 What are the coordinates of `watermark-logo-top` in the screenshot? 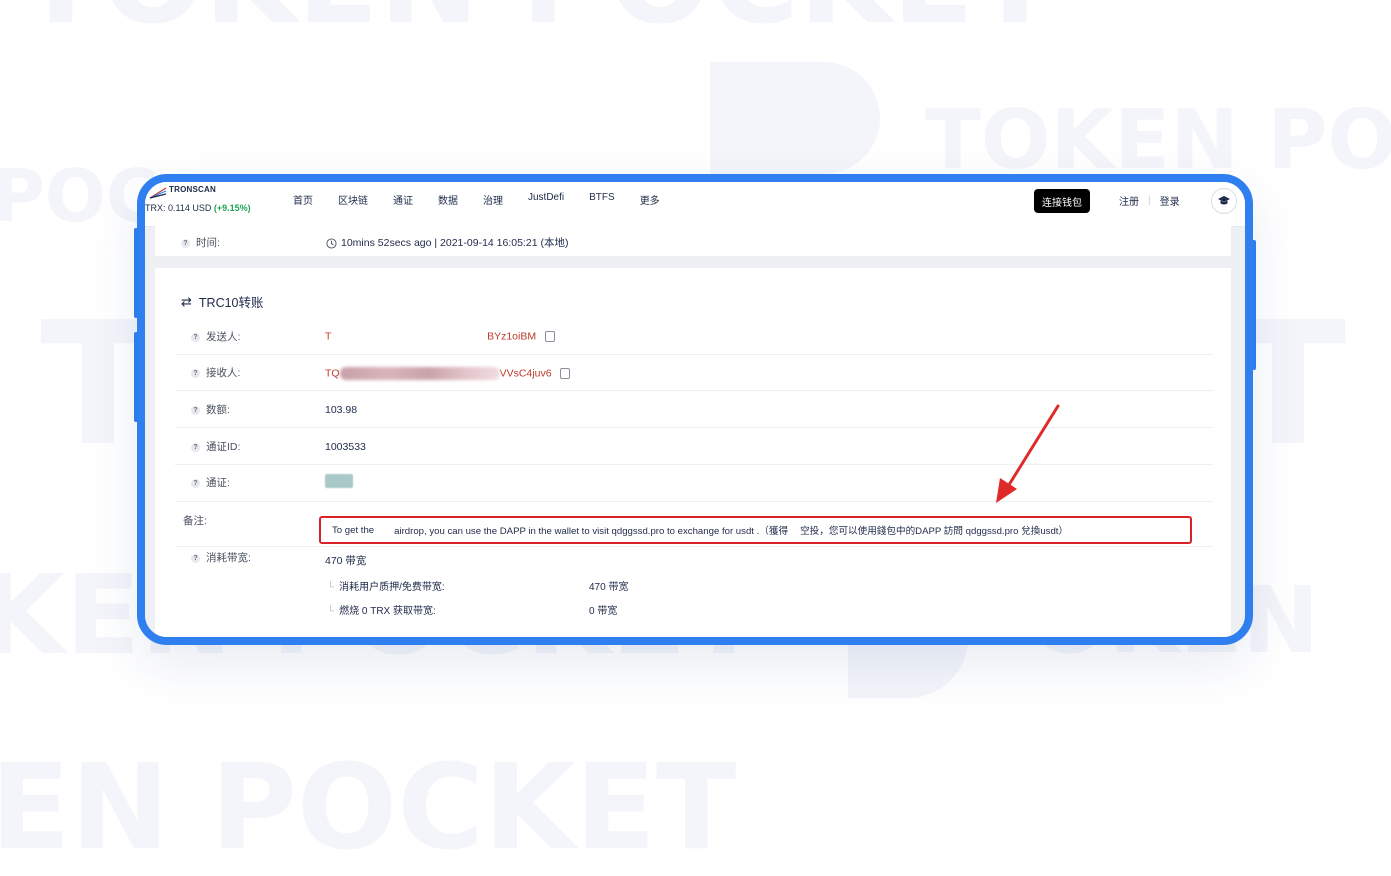 It's located at (795, 118).